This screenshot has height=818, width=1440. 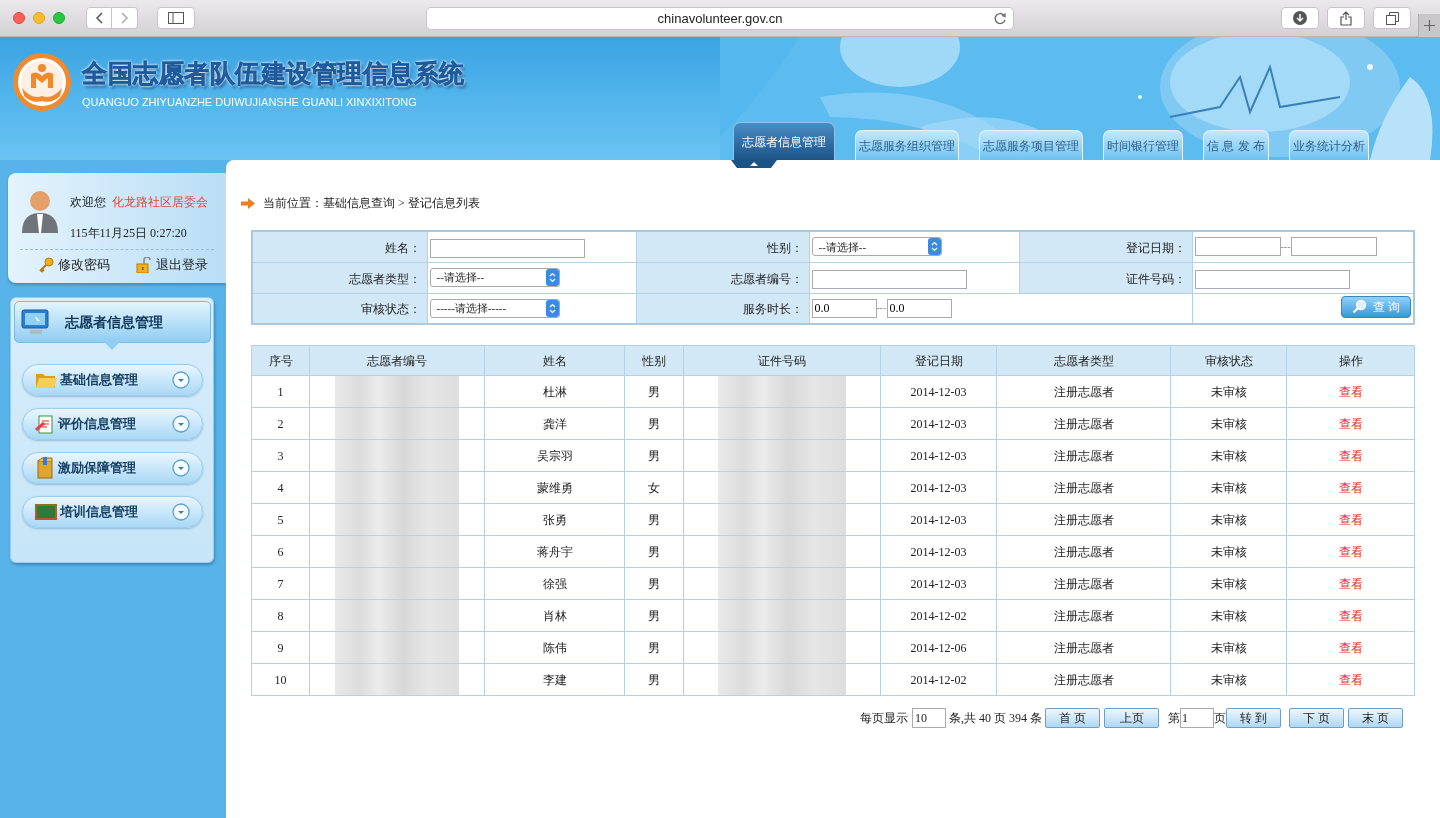 I want to click on table-cell: 2014-12-06, so click(x=938, y=647).